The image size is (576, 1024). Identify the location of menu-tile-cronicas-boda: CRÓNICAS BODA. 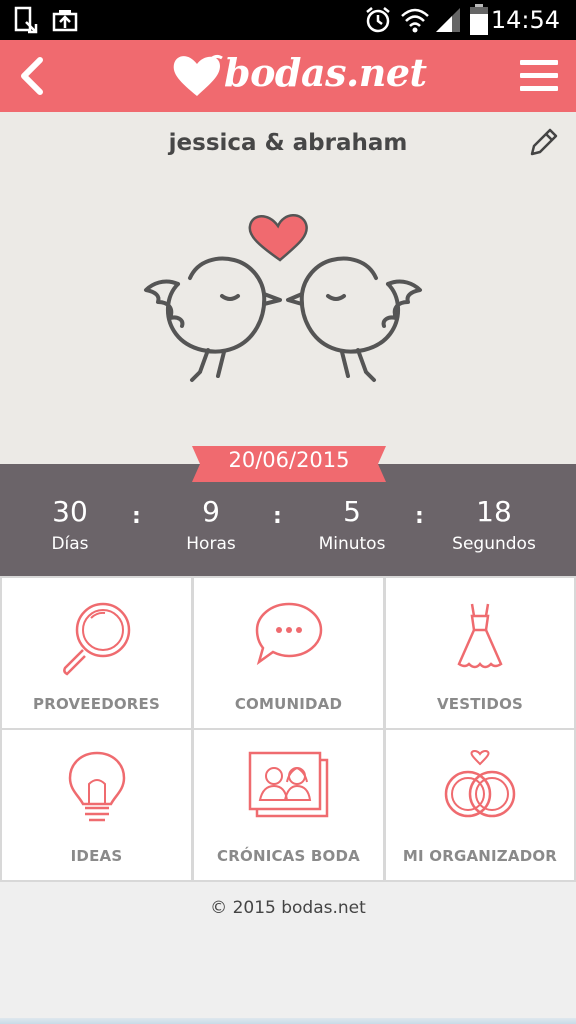
(288, 805).